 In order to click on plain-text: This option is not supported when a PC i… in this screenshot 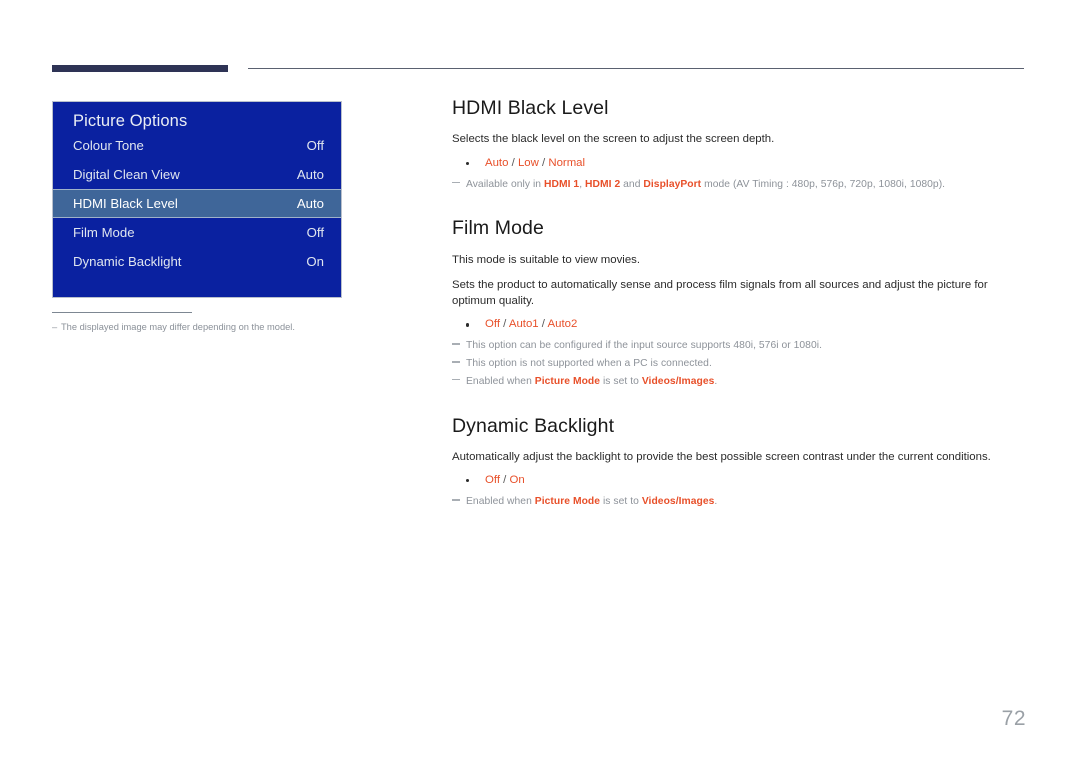, I will do `click(589, 364)`.